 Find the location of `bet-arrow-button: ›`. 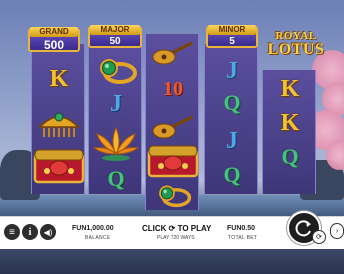

bet-arrow-button: › is located at coordinates (337, 231).